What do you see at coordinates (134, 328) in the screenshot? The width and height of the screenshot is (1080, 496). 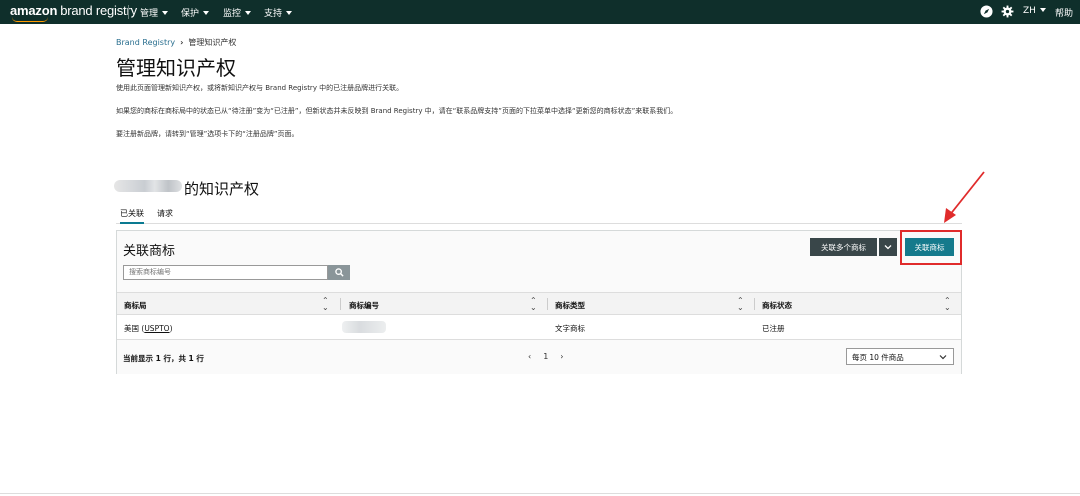 I see `office-prefix: 美国 (` at bounding box center [134, 328].